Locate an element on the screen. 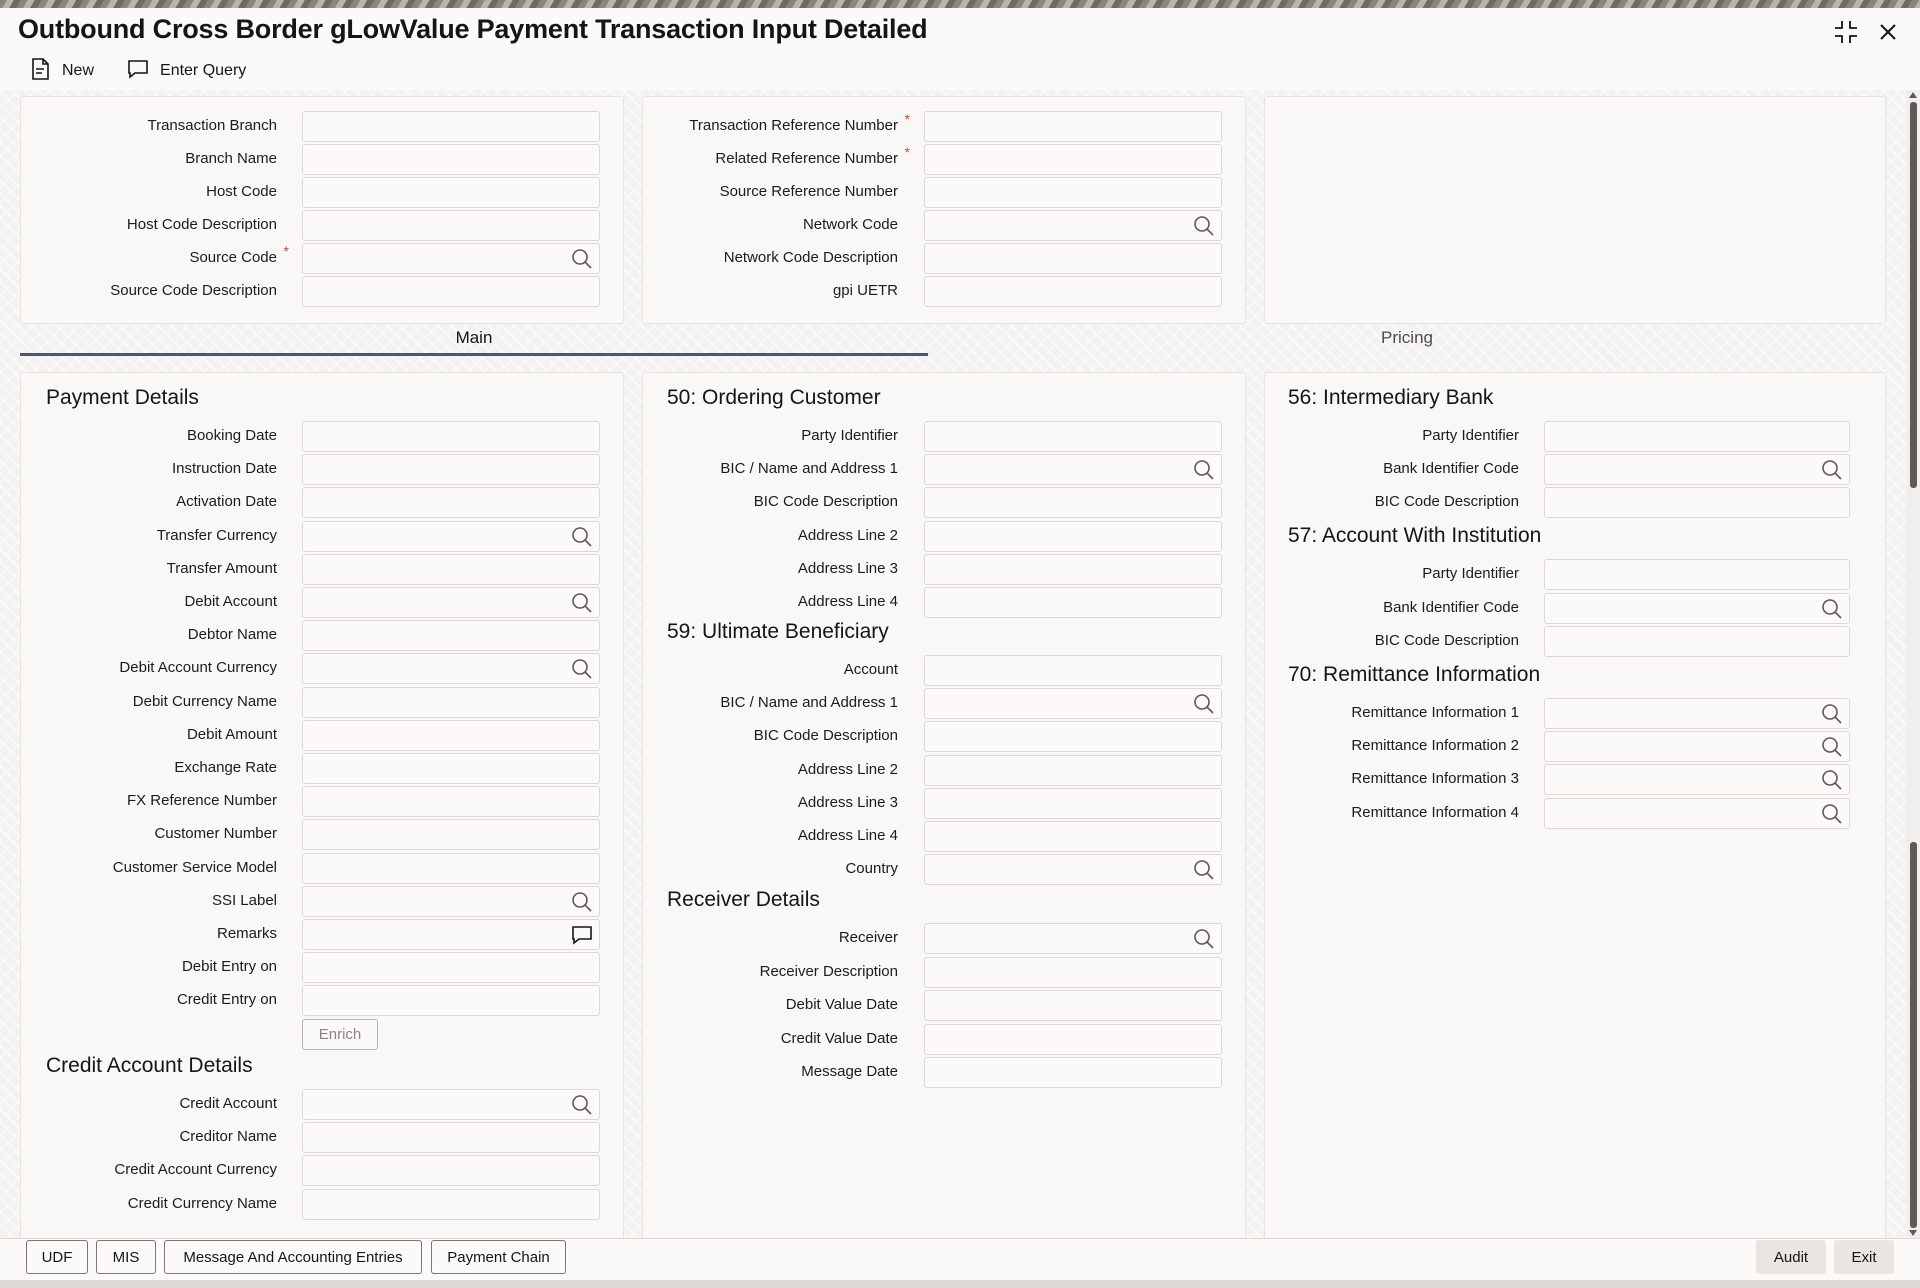 This screenshot has width=1920, height=1288. remittance-information-3-label: Remittance Information 3 is located at coordinates (1435, 779).